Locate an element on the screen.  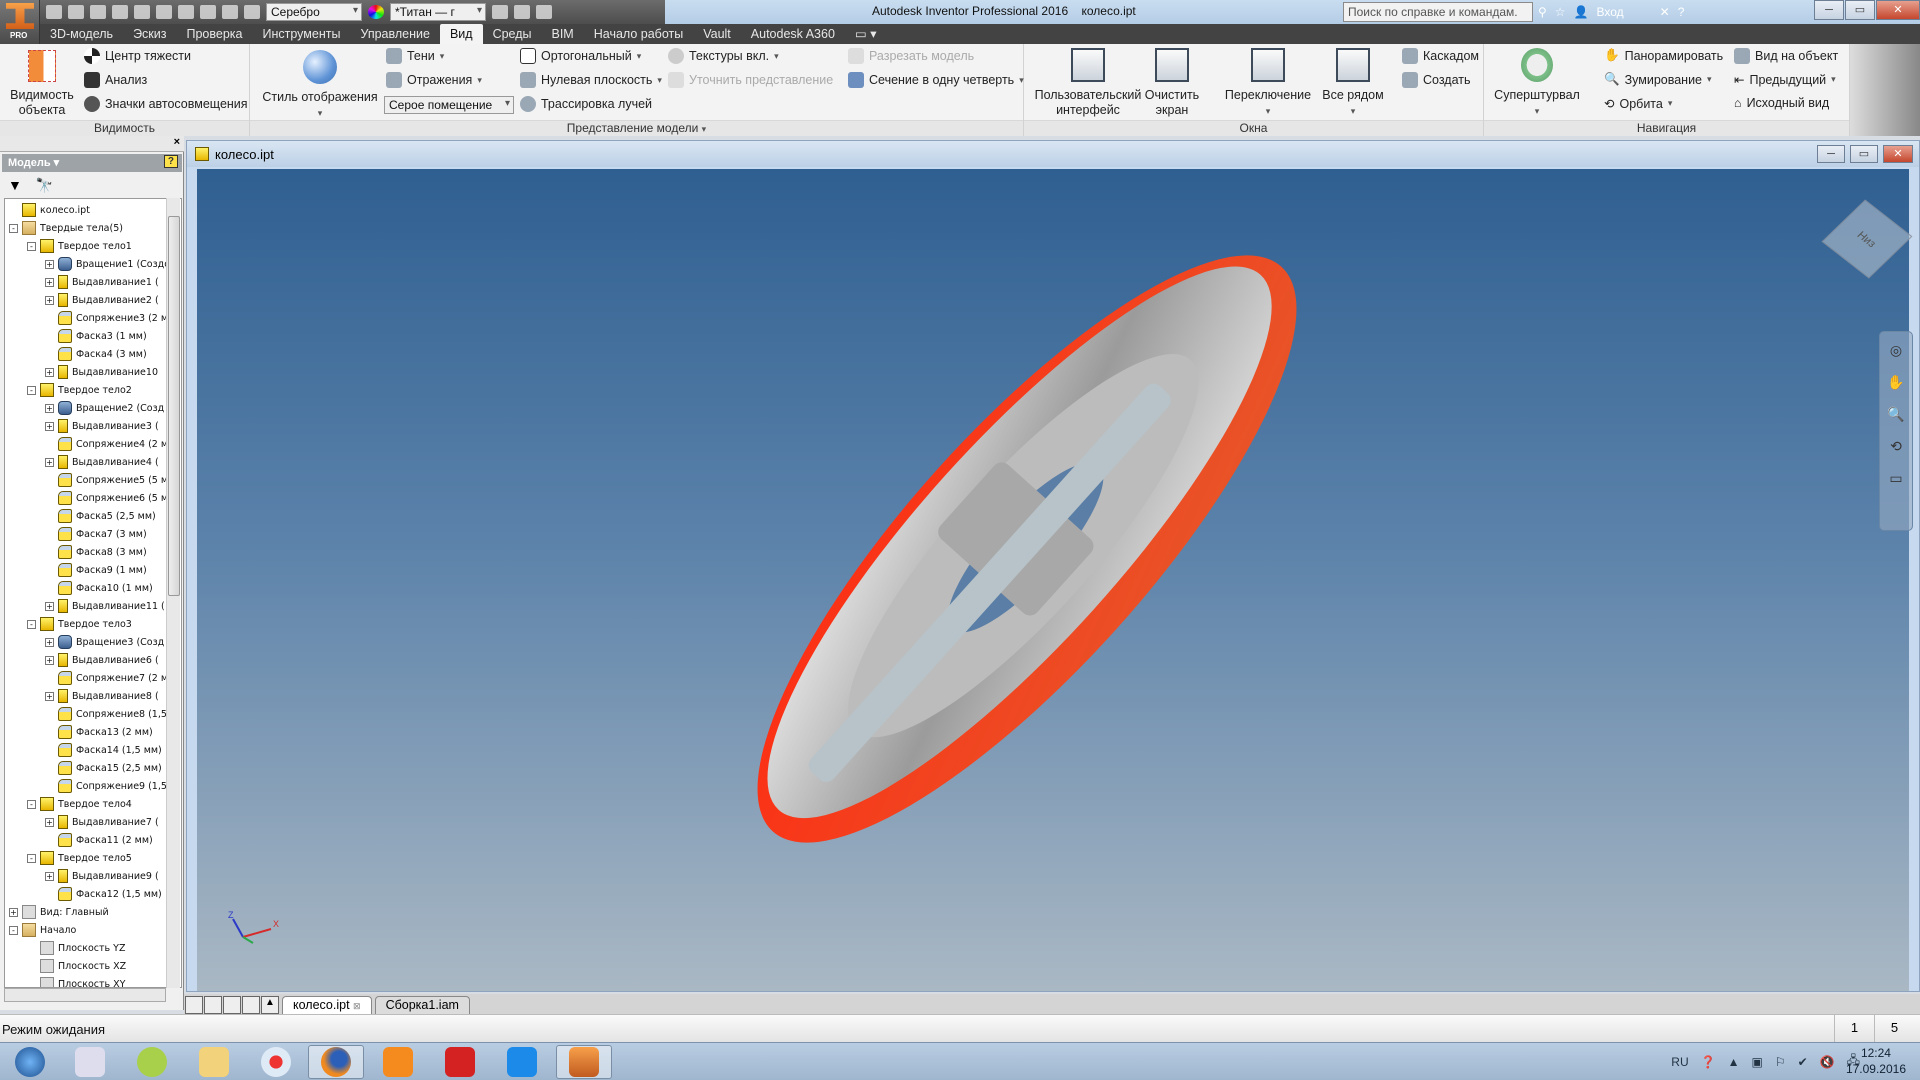
safe-remove-icon: ✔ is located at coordinates (1803, 1062).